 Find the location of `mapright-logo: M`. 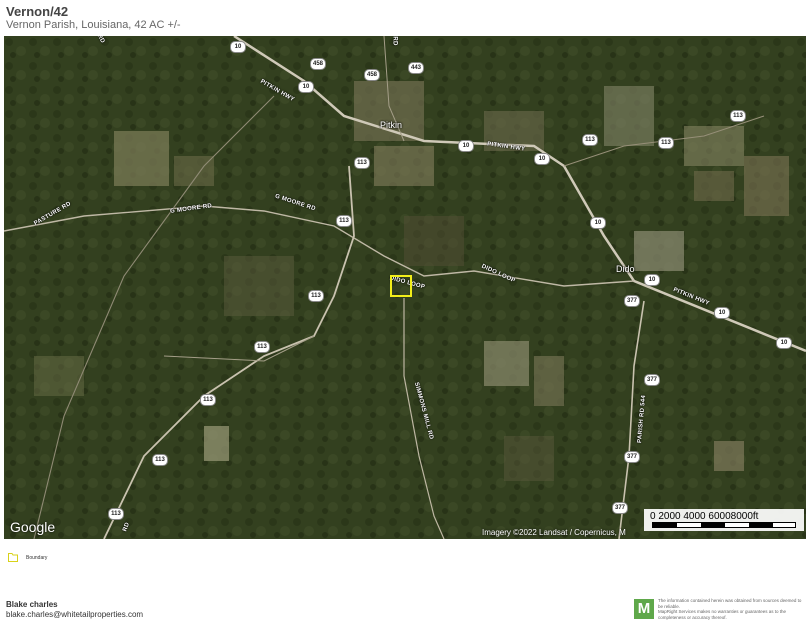

mapright-logo: M is located at coordinates (644, 609).